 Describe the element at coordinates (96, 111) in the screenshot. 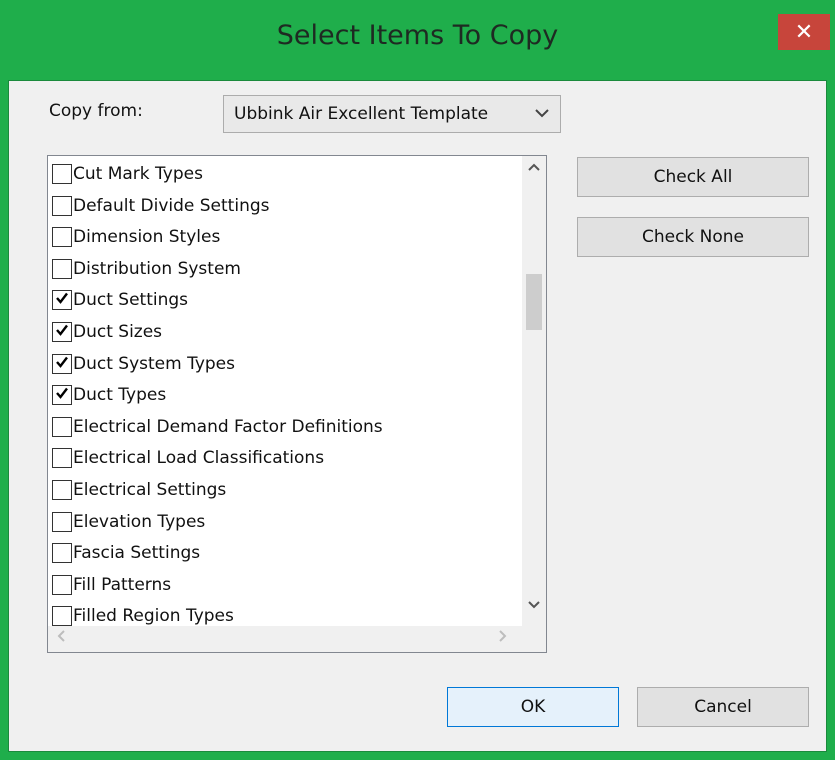

I see `copy-from-label: Copy from:` at that location.